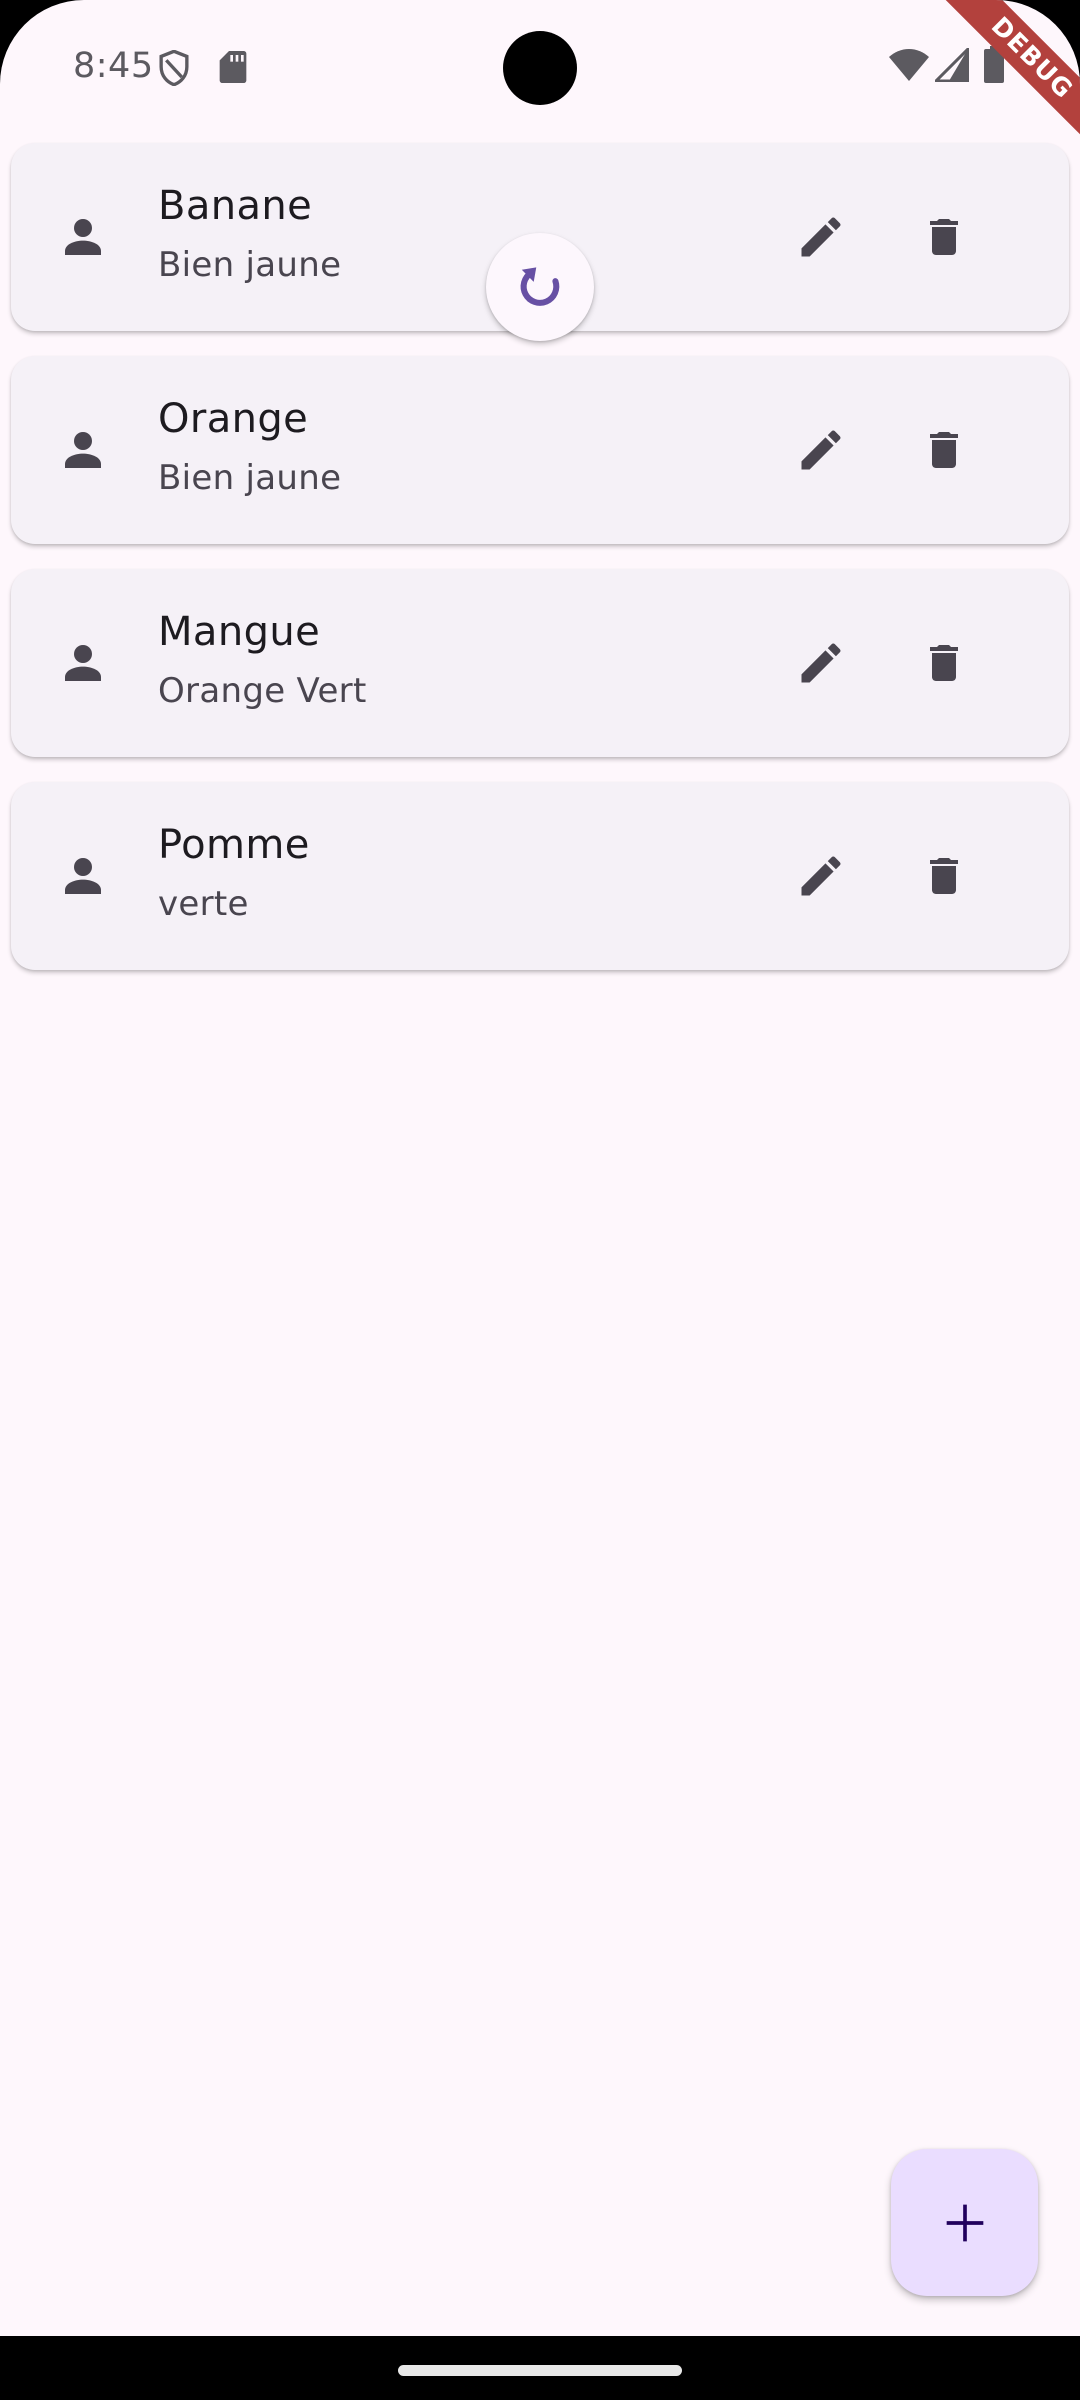  What do you see at coordinates (233, 67) in the screenshot?
I see `sd-card-icon` at bounding box center [233, 67].